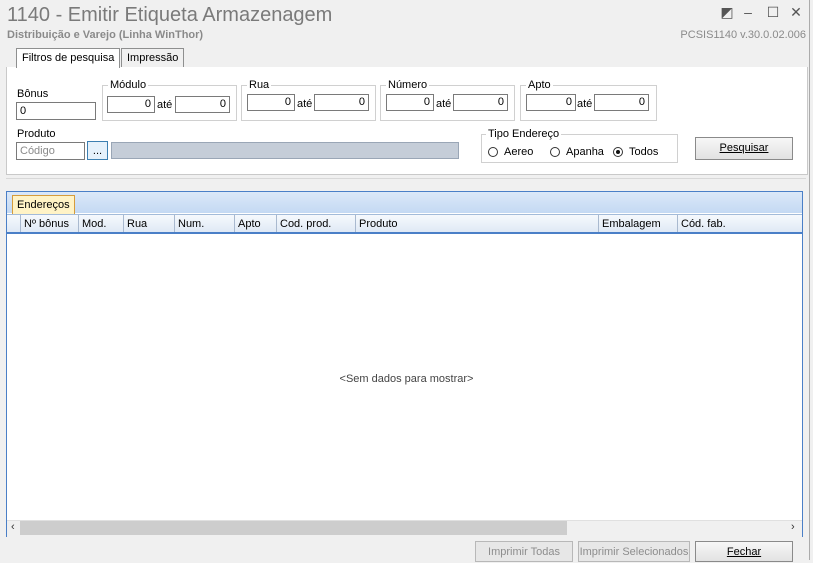  What do you see at coordinates (524, 134) in the screenshot?
I see `tipo-endereco-label: Tipo Endereço` at bounding box center [524, 134].